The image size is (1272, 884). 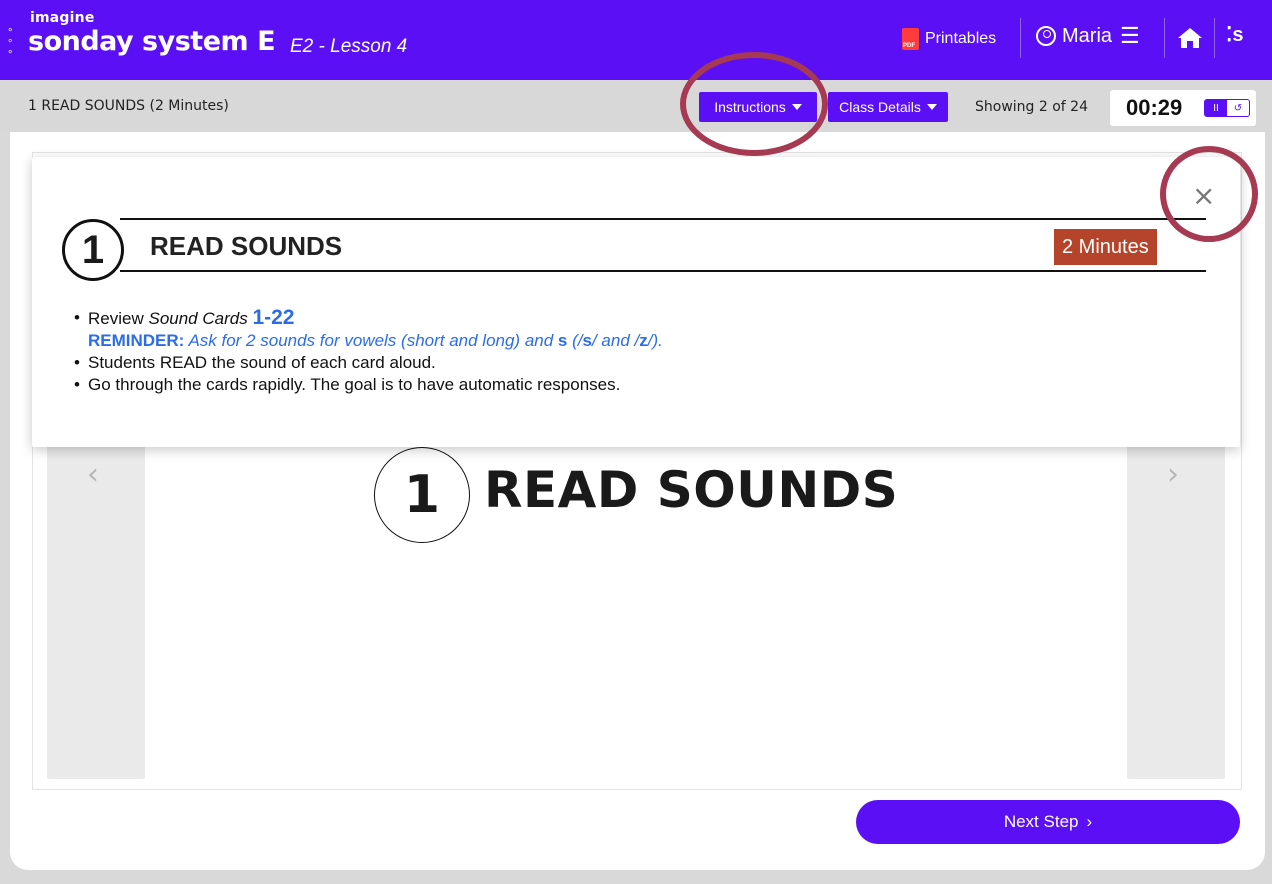 What do you see at coordinates (562, 340) in the screenshot?
I see `reminder-letter-s: s` at bounding box center [562, 340].